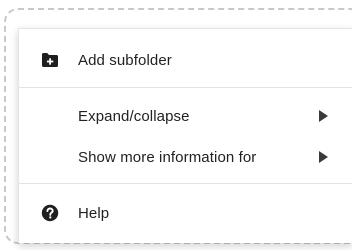  I want to click on menu-item-label: Show more information for, so click(167, 157).